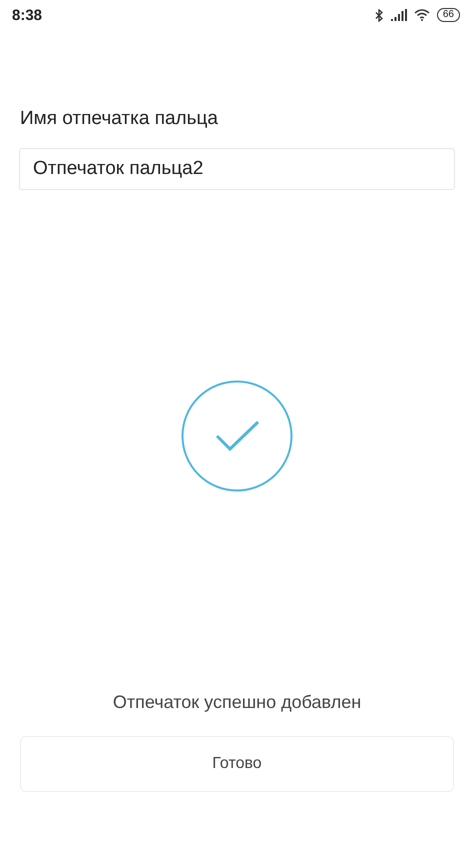  Describe the element at coordinates (237, 702) in the screenshot. I see `success-message: Отпечаток успешно добавлен` at that location.